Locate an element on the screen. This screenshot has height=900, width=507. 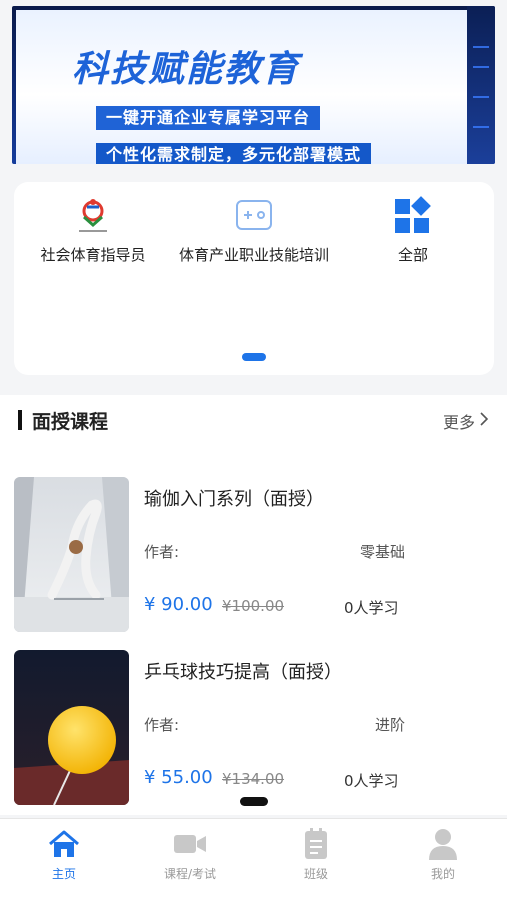
course-price: ¥ 55.00 is located at coordinates (178, 777).